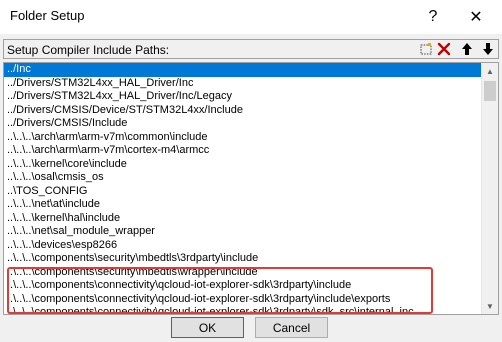 Image resolution: width=502 pixels, height=342 pixels. What do you see at coordinates (47, 15) in the screenshot?
I see `window-title: Folder Setup` at bounding box center [47, 15].